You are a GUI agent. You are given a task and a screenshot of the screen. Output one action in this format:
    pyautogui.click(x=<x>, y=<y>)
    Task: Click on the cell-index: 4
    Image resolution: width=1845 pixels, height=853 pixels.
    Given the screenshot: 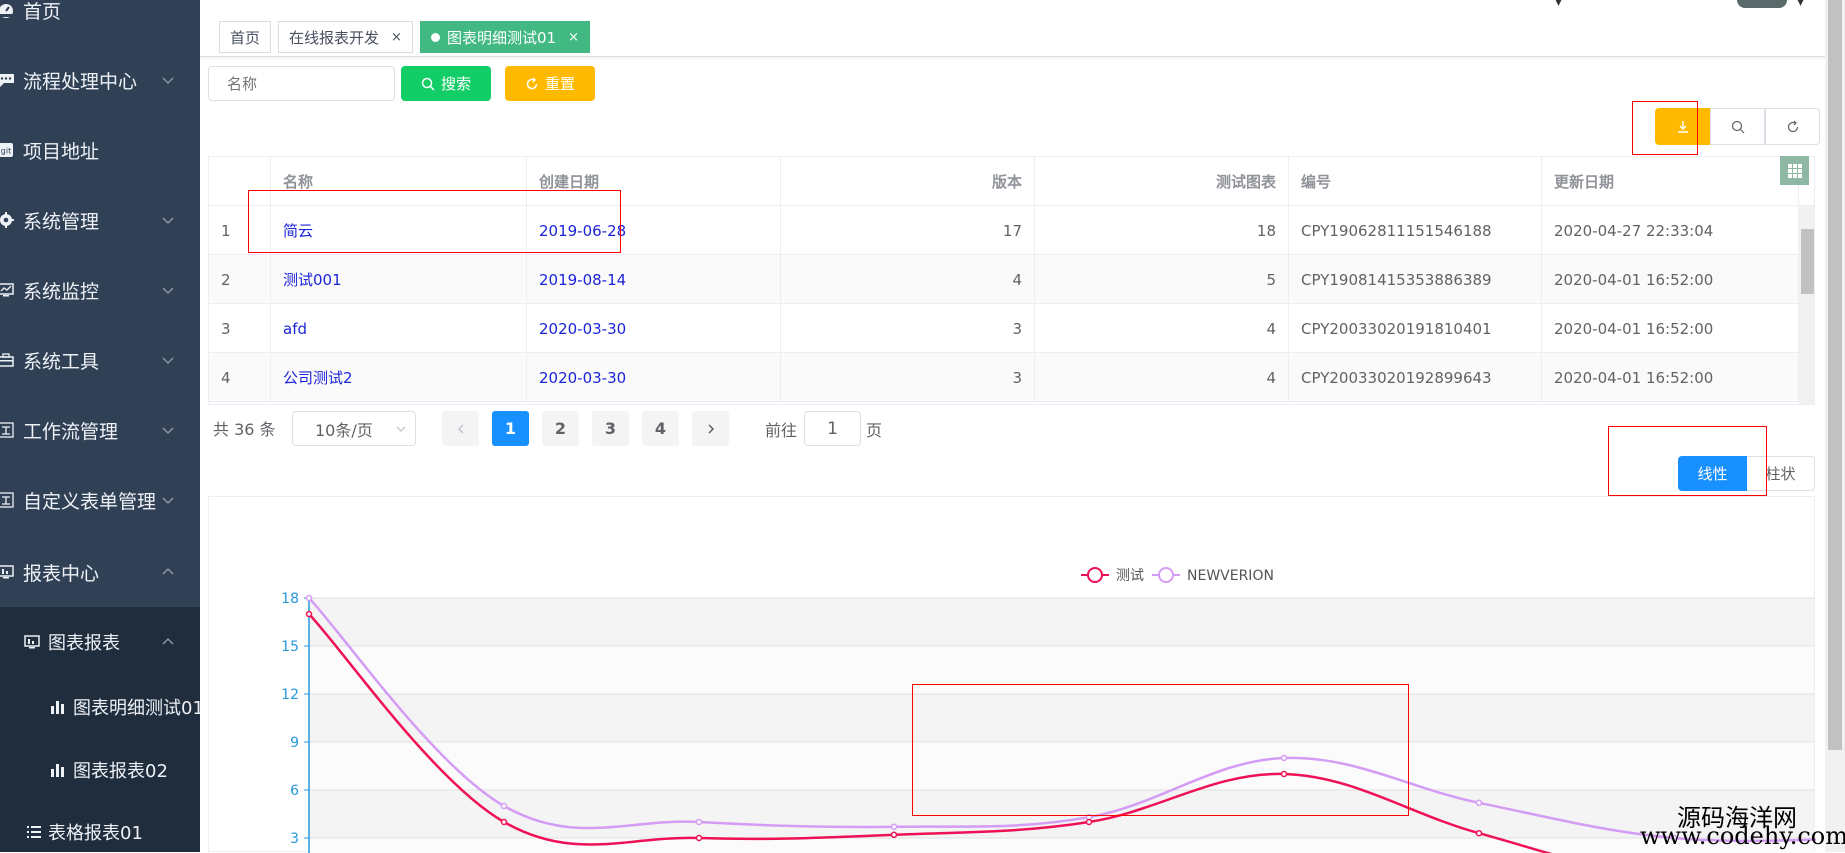 What is the action you would take?
    pyautogui.click(x=240, y=377)
    